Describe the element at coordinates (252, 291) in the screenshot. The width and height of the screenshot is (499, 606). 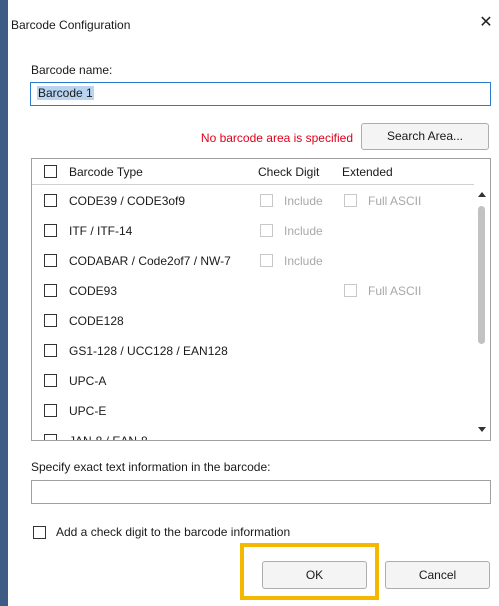
I see `table-row: CODE93 Full ASCII` at that location.